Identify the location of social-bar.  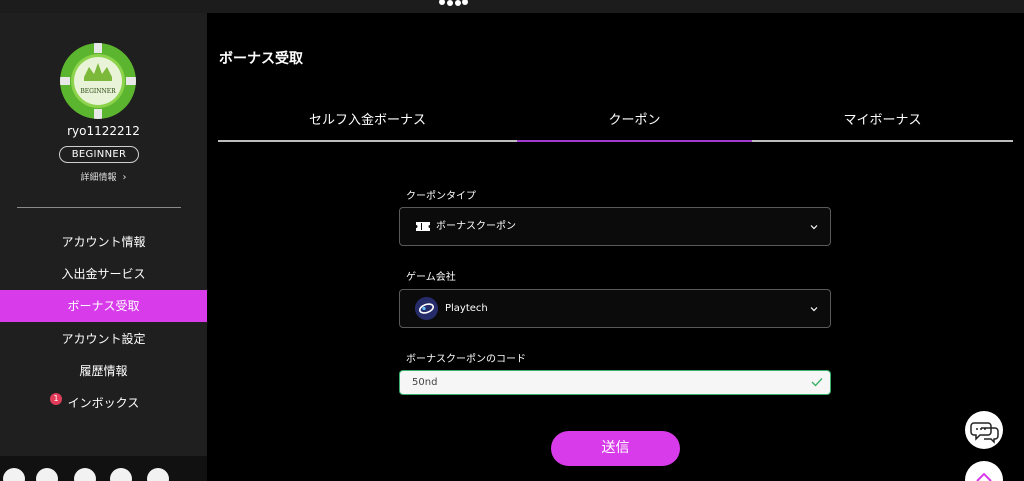
(103, 468).